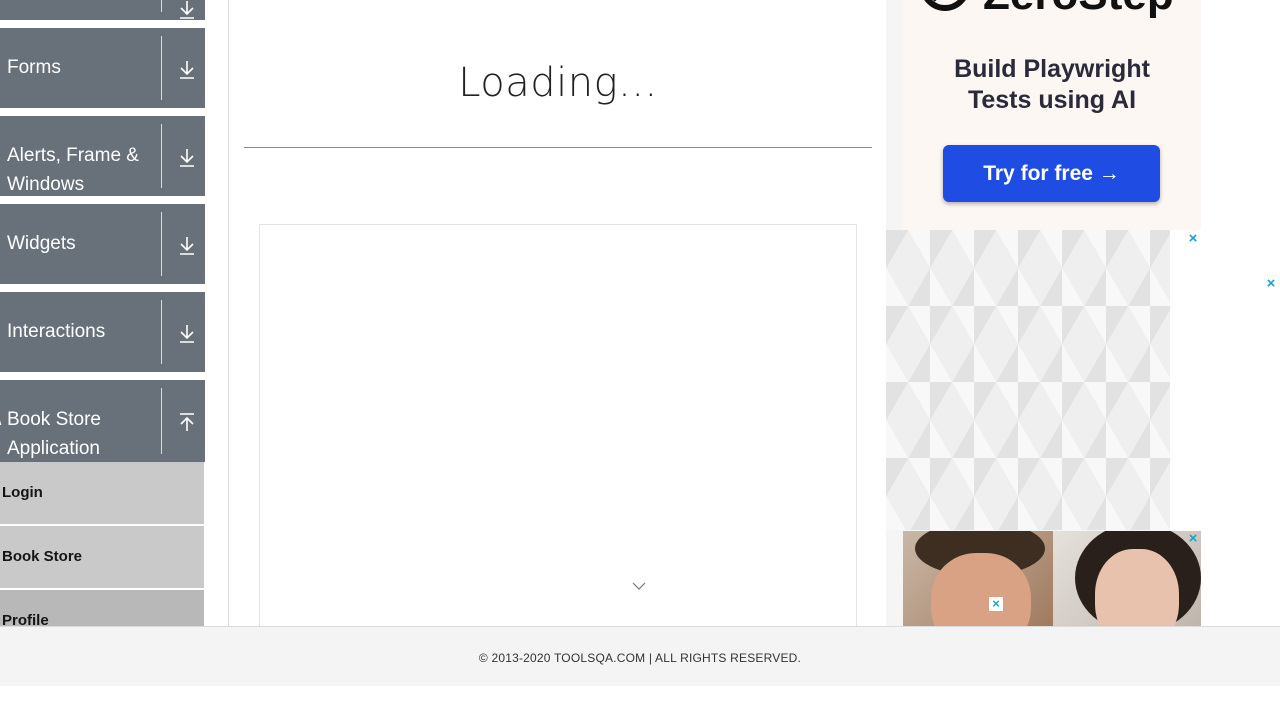  Describe the element at coordinates (102, 244) in the screenshot. I see `sidebar-group-widgets: | Widgets` at that location.